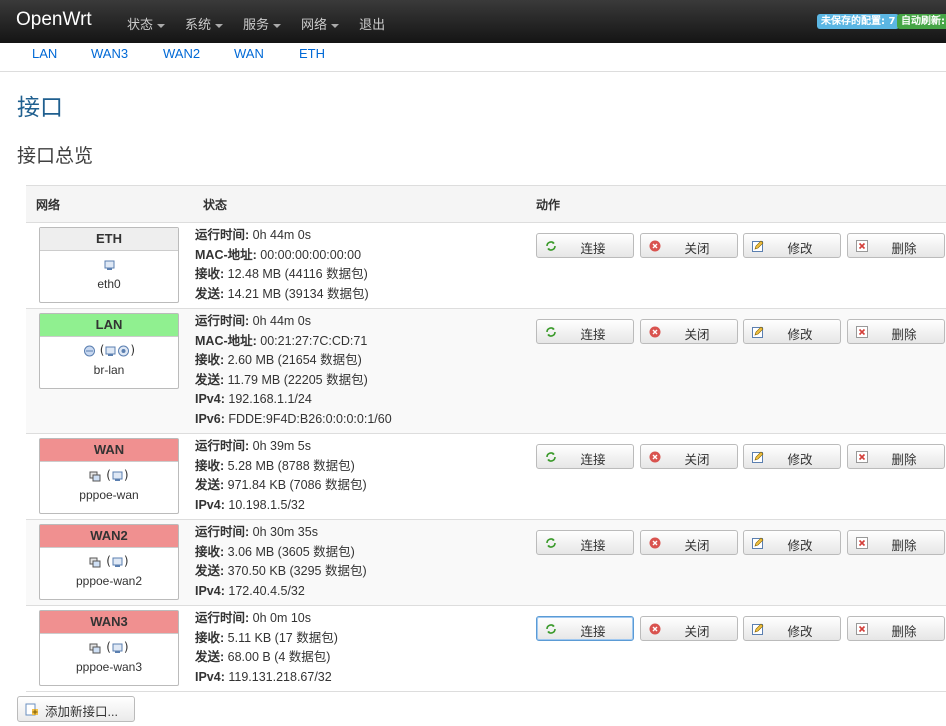 This screenshot has width=946, height=726. What do you see at coordinates (95, 476) in the screenshot?
I see `pppoe-tunnel-icon` at bounding box center [95, 476].